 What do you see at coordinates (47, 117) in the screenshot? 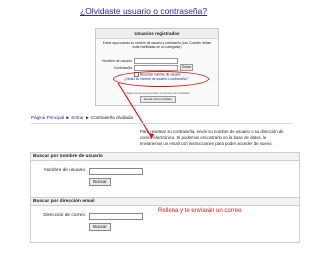
I see `breadcrumb-home: Página Principal` at bounding box center [47, 117].